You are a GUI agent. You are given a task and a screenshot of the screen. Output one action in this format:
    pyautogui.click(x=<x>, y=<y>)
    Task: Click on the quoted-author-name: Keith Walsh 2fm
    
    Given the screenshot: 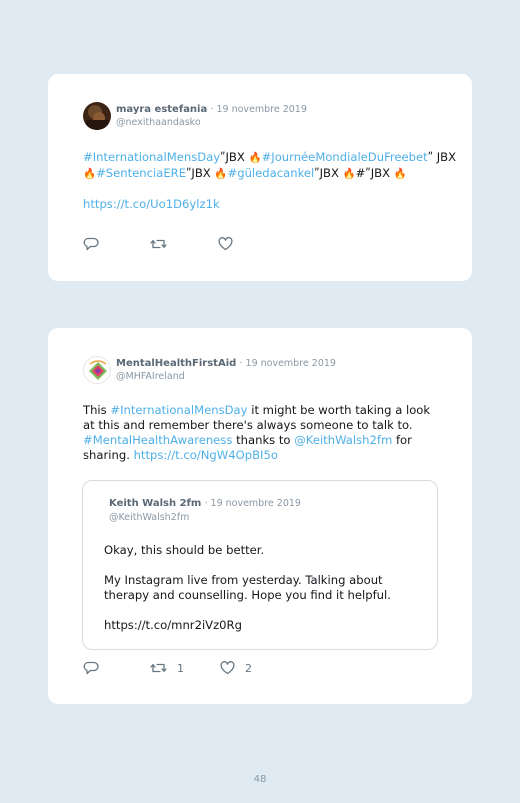 What is the action you would take?
    pyautogui.click(x=155, y=503)
    